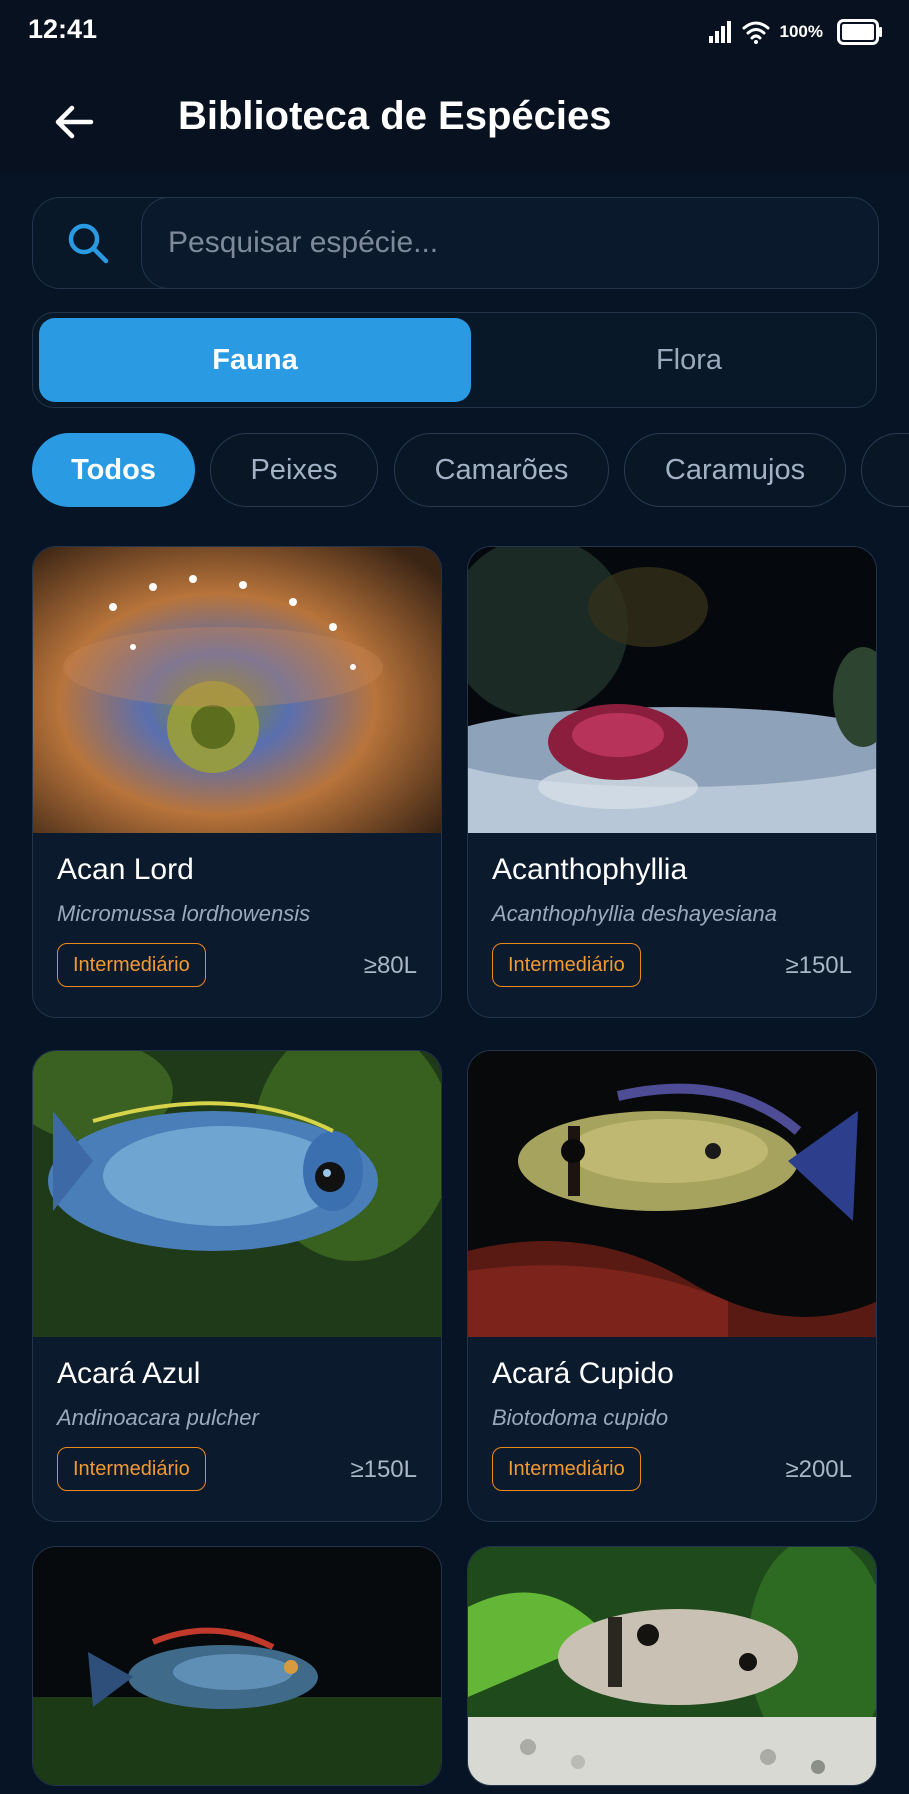  I want to click on page-title: Biblioteca de Espécies, so click(395, 116).